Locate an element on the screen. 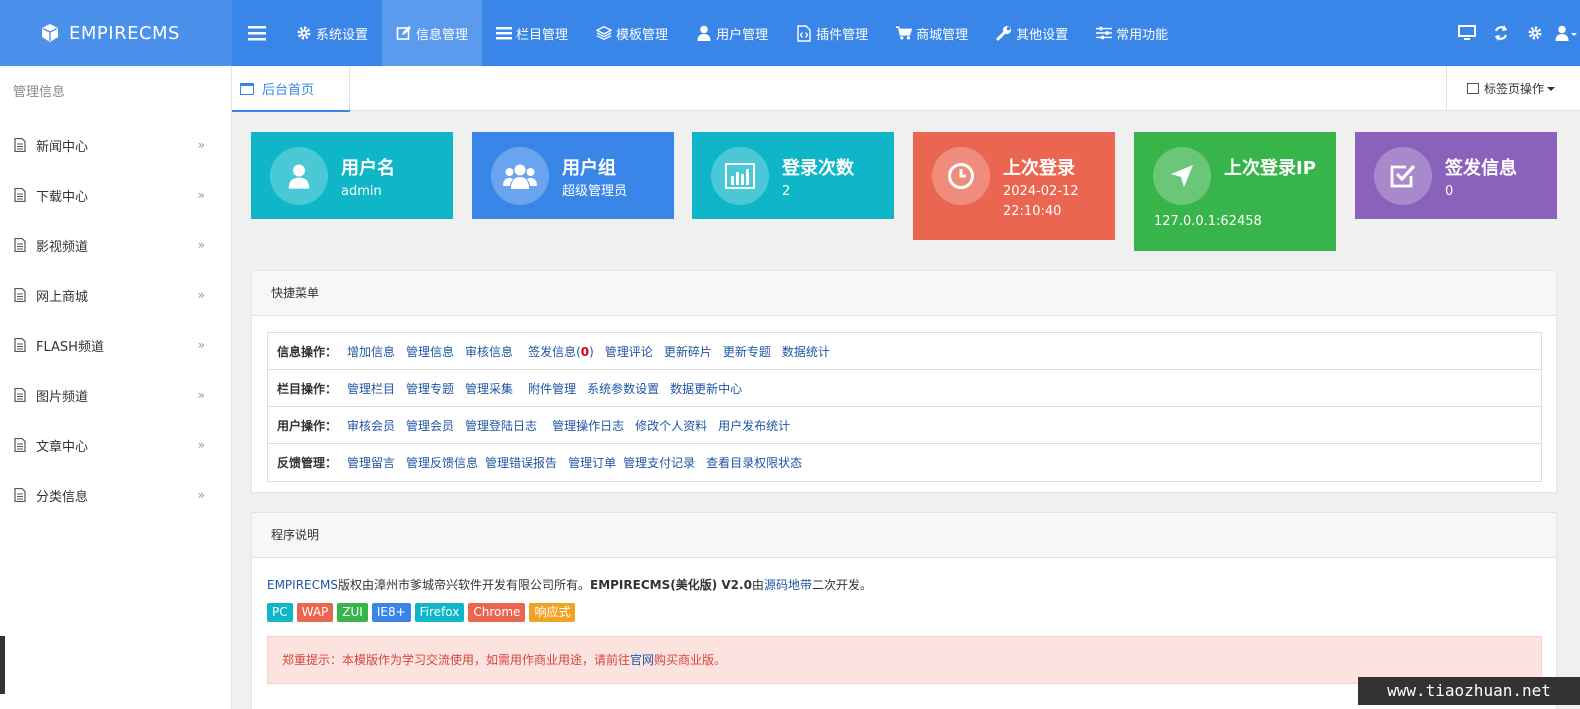  tab-operations-dropdown: 标签页操作 is located at coordinates (1513, 88).